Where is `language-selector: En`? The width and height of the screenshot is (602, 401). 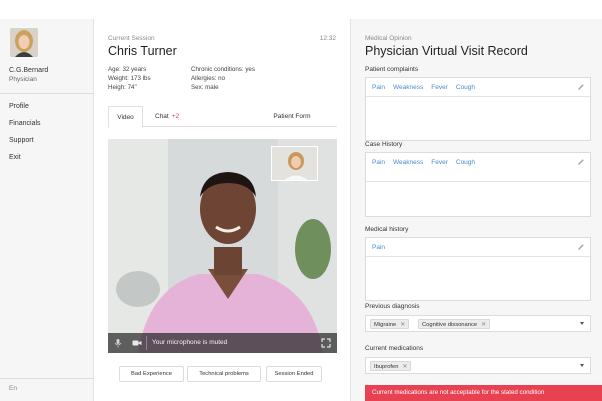
language-selector: En is located at coordinates (13, 388).